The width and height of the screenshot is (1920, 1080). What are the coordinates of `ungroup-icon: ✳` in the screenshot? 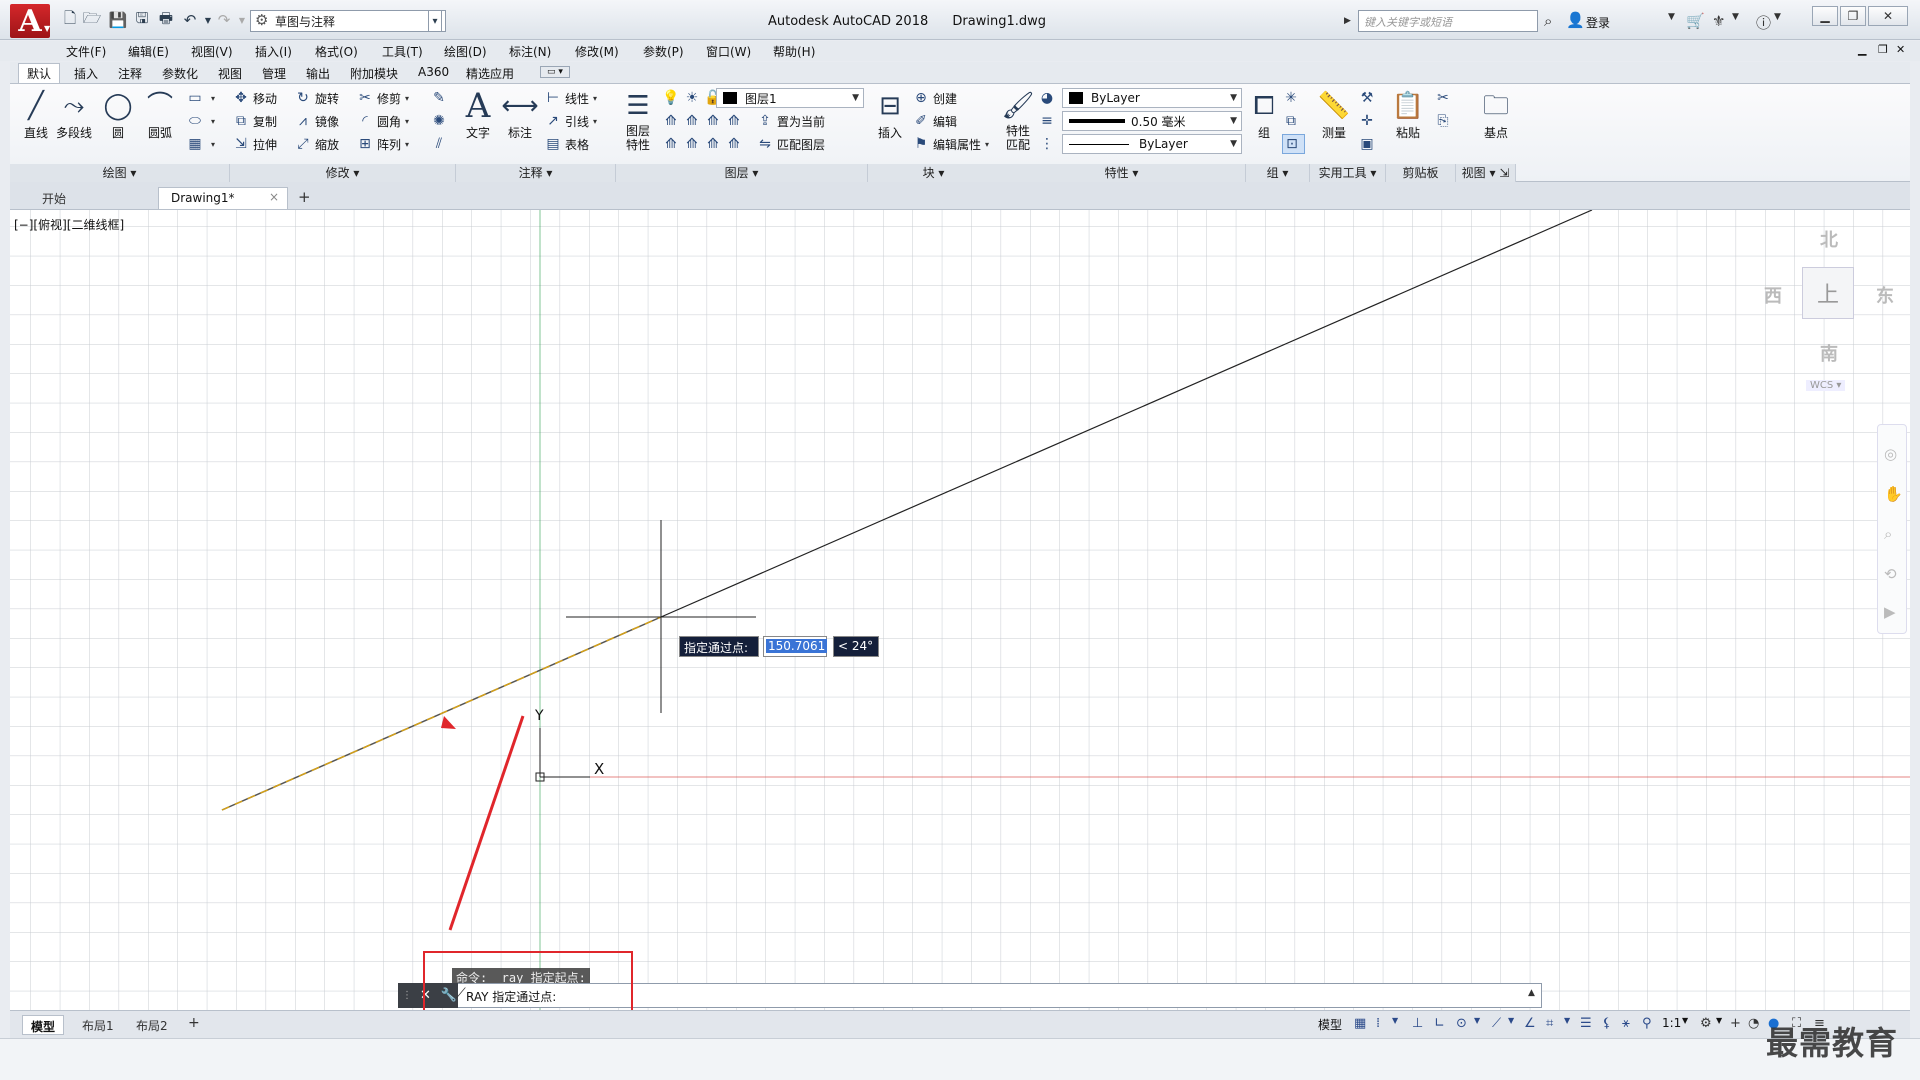 It's located at (1292, 98).